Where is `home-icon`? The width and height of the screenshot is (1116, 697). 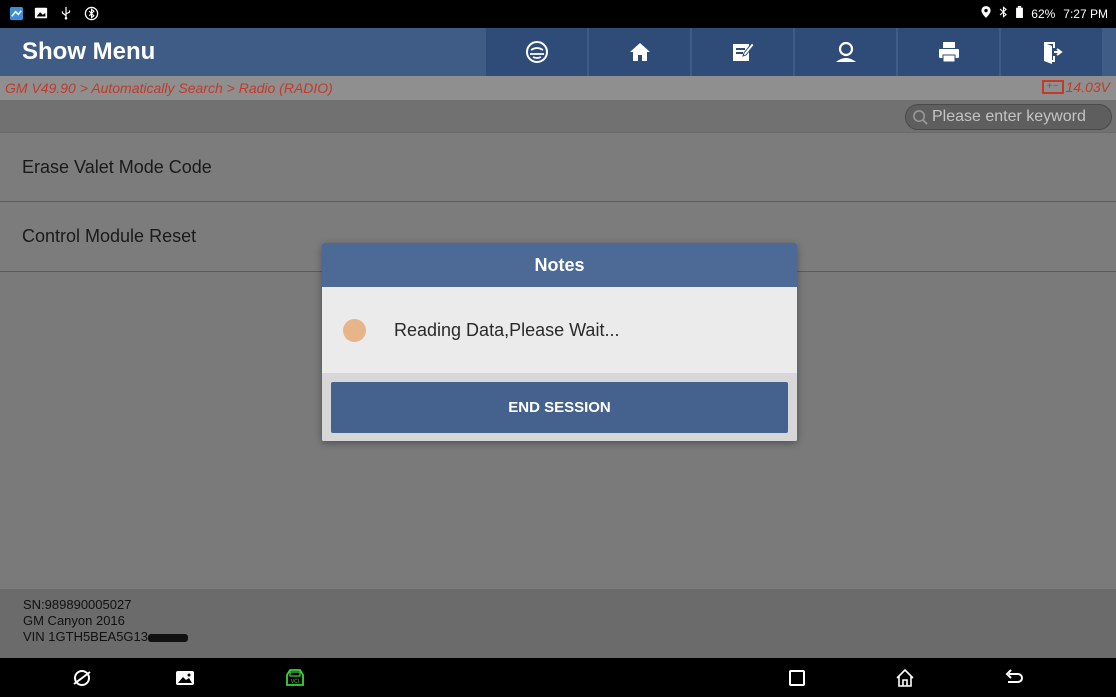
home-icon is located at coordinates (639, 52).